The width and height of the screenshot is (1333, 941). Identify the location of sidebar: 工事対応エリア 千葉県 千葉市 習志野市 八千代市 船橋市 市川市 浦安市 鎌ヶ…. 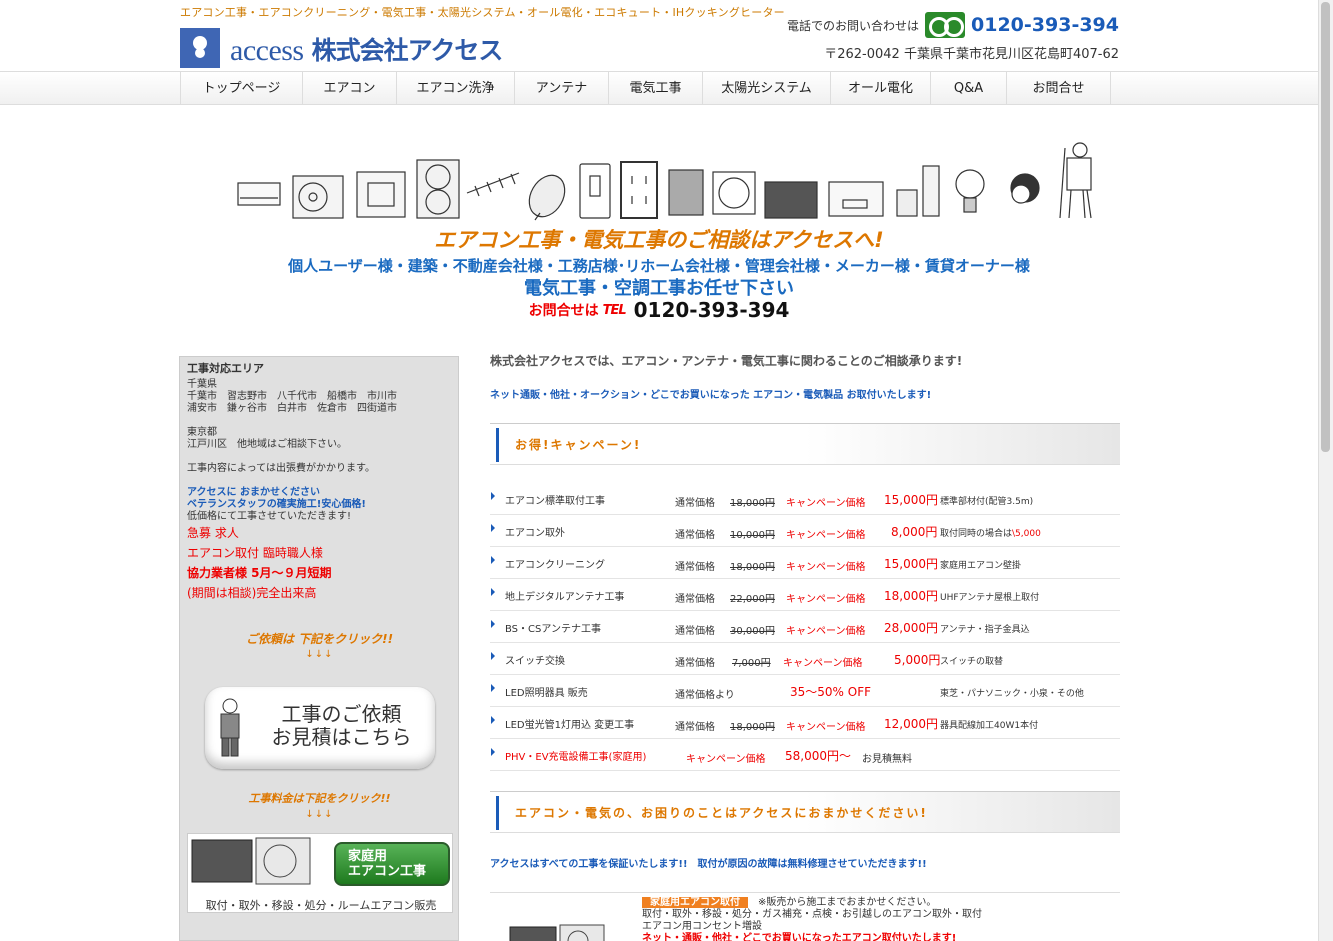
(319, 648).